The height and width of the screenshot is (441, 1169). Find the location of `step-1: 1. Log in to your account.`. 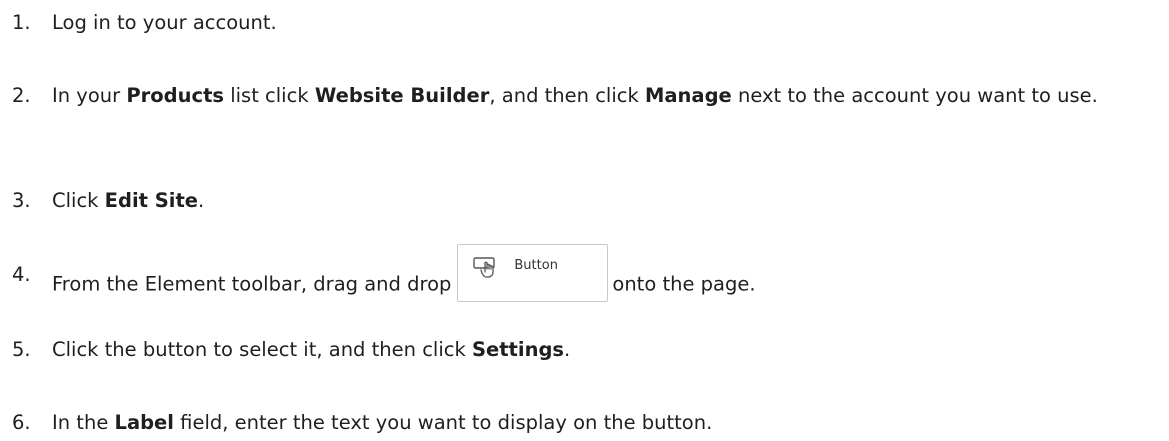

step-1: 1. Log in to your account. is located at coordinates (586, 22).